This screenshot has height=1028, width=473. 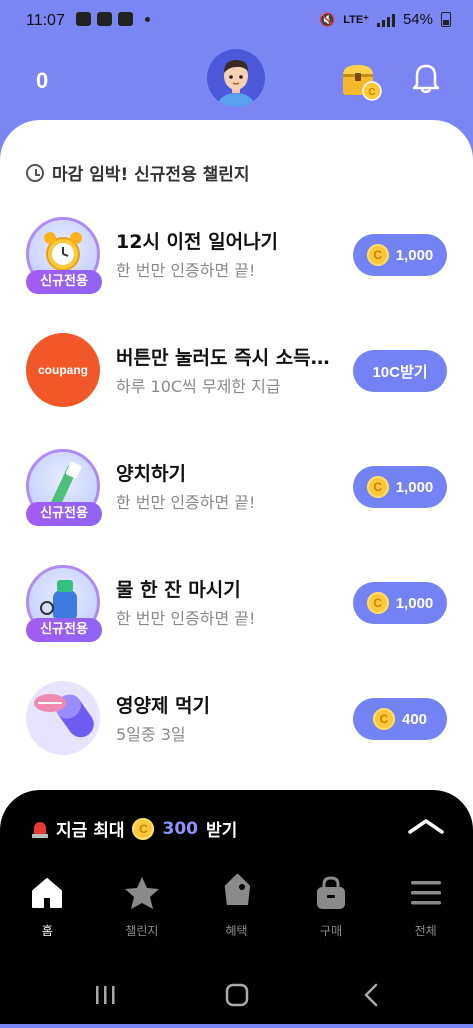 What do you see at coordinates (147, 19) in the screenshot?
I see `more-notifications-icon` at bounding box center [147, 19].